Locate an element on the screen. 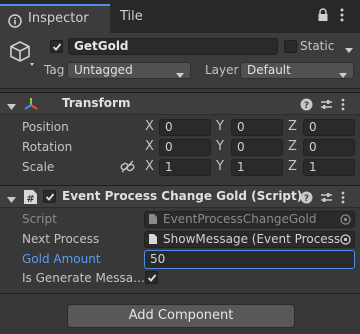 Image resolution: width=360 pixels, height=334 pixels. rotation-label: Rotation is located at coordinates (47, 147).